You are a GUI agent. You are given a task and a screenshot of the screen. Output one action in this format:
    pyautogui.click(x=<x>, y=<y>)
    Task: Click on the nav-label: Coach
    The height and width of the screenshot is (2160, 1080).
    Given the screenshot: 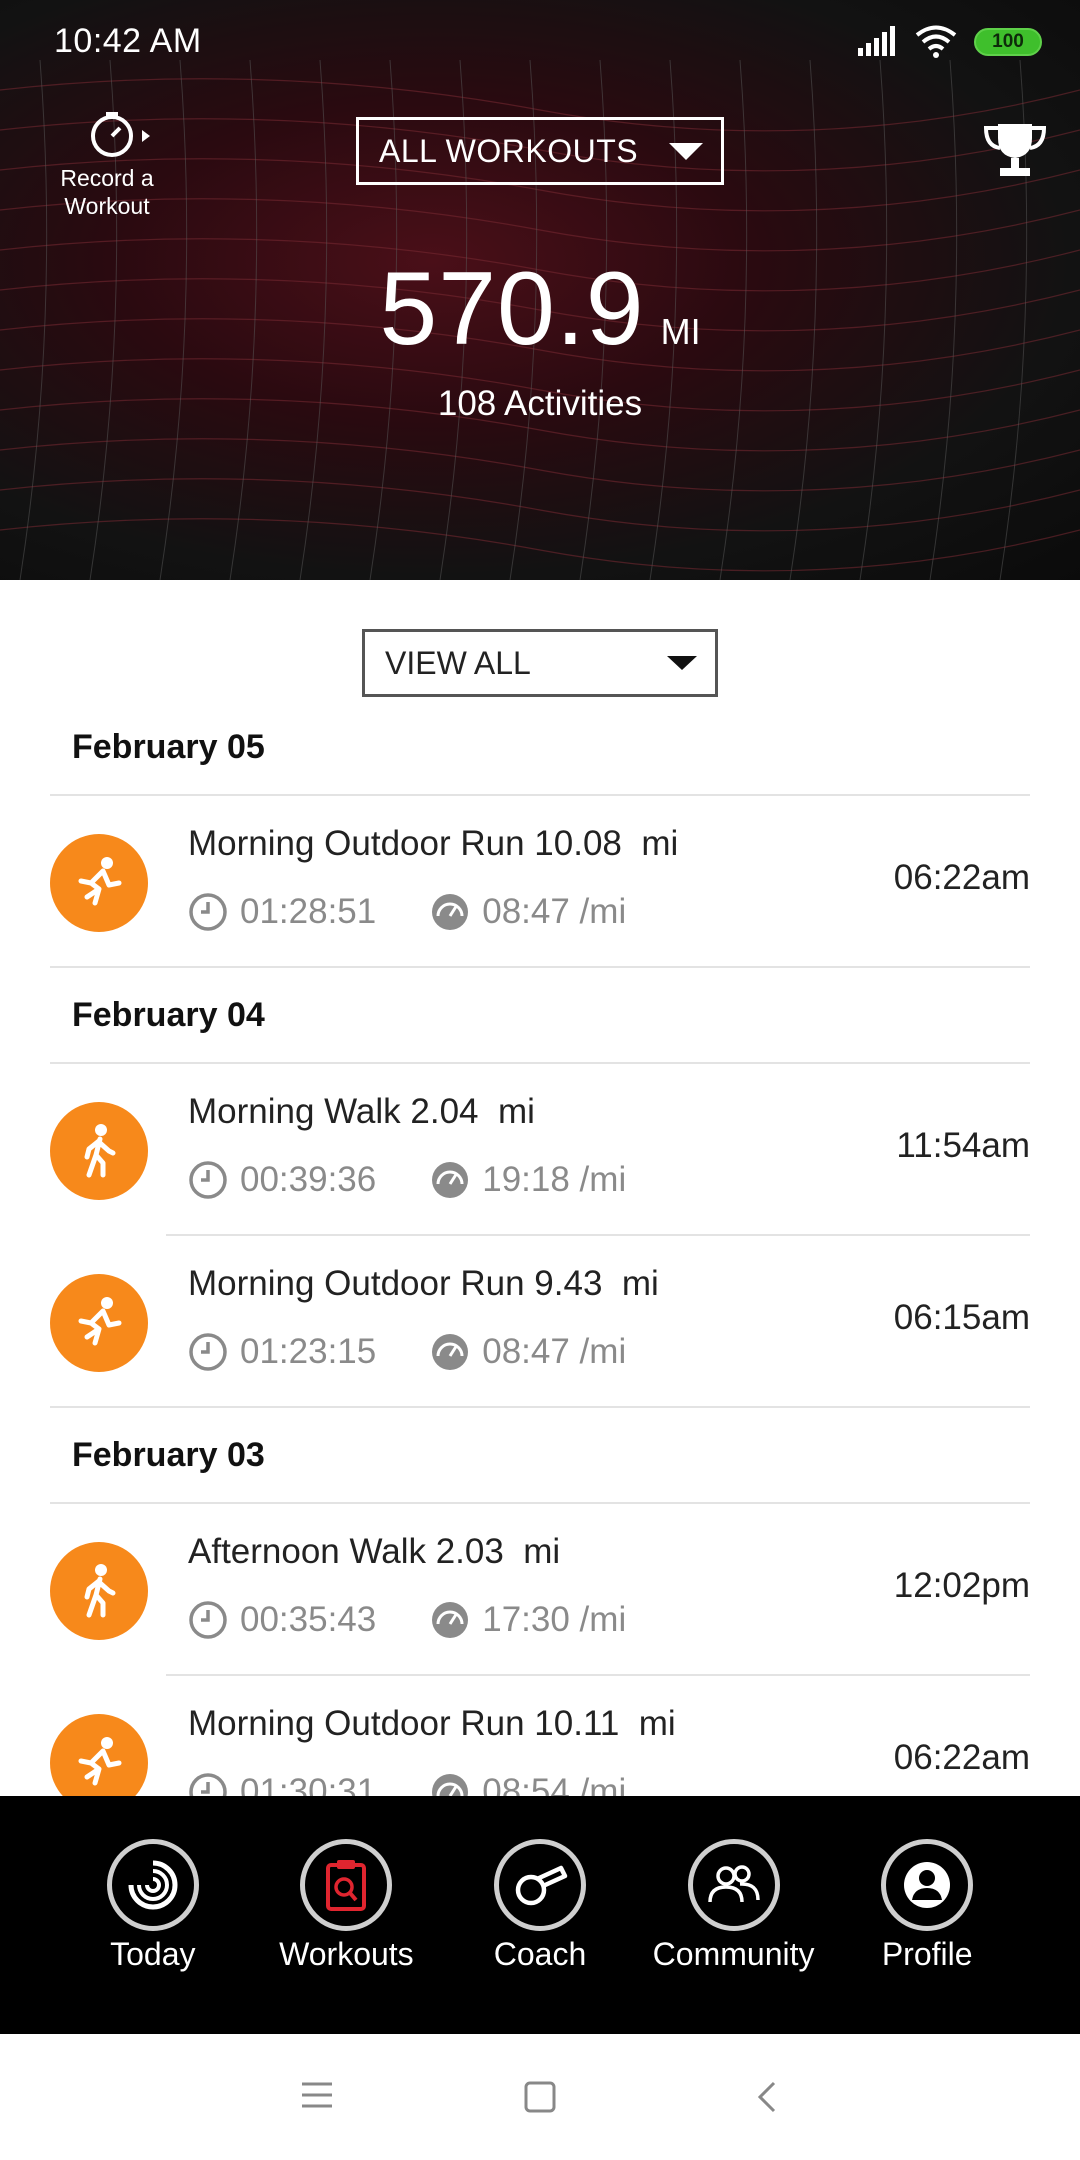 What is the action you would take?
    pyautogui.click(x=540, y=1954)
    